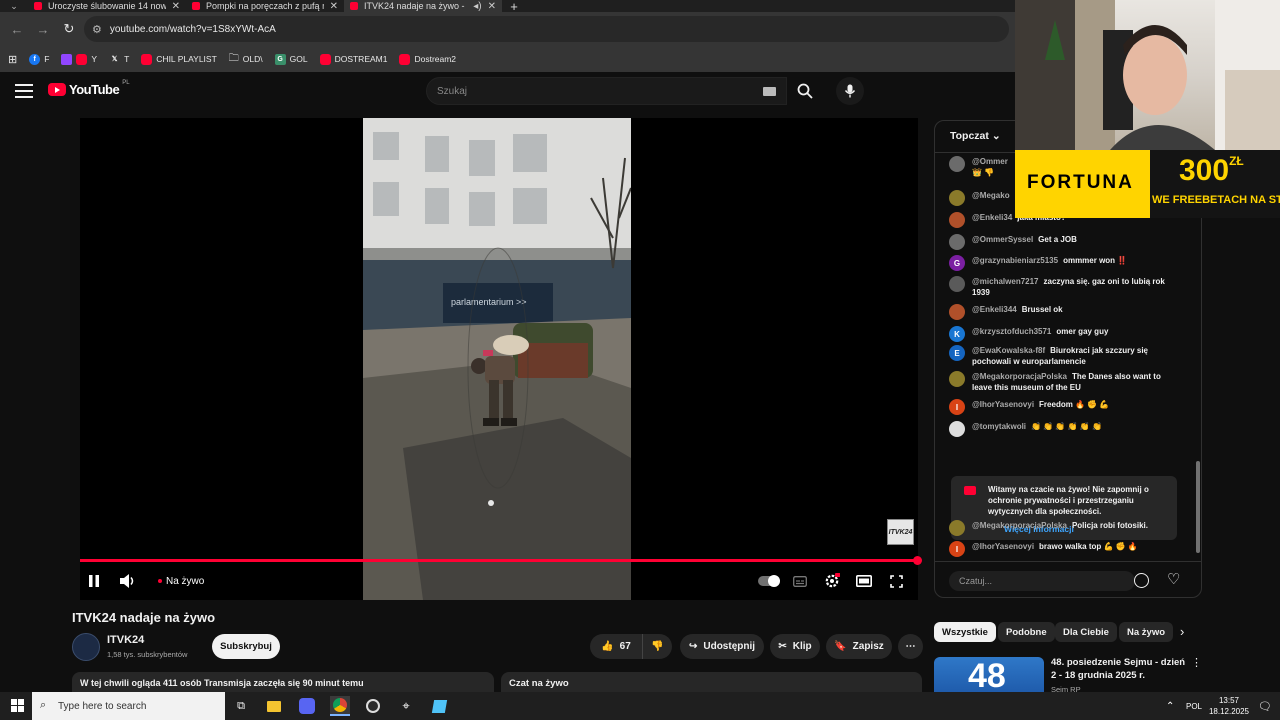 The width and height of the screenshot is (1280, 720). I want to click on browser-tab: Uroczyste ślubowanie 14 nowy ✕, so click(107, 6).